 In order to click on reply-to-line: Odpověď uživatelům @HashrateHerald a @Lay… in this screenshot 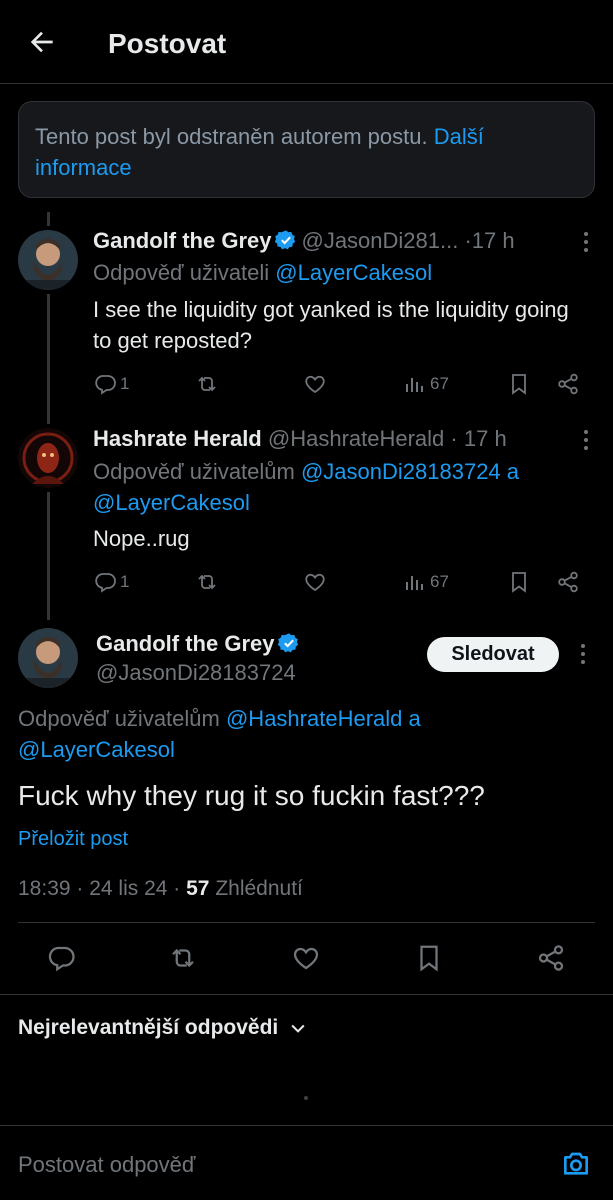, I will do `click(298, 734)`.